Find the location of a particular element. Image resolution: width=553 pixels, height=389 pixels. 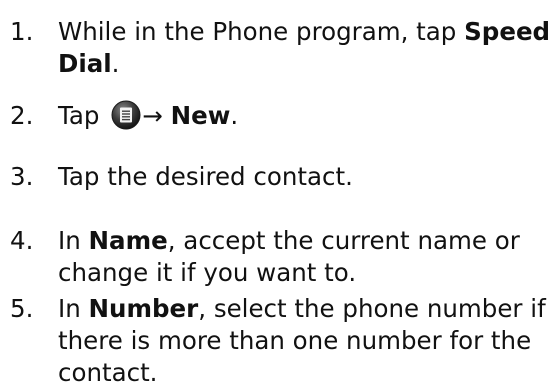

step-line: Dial. is located at coordinates (305, 64).